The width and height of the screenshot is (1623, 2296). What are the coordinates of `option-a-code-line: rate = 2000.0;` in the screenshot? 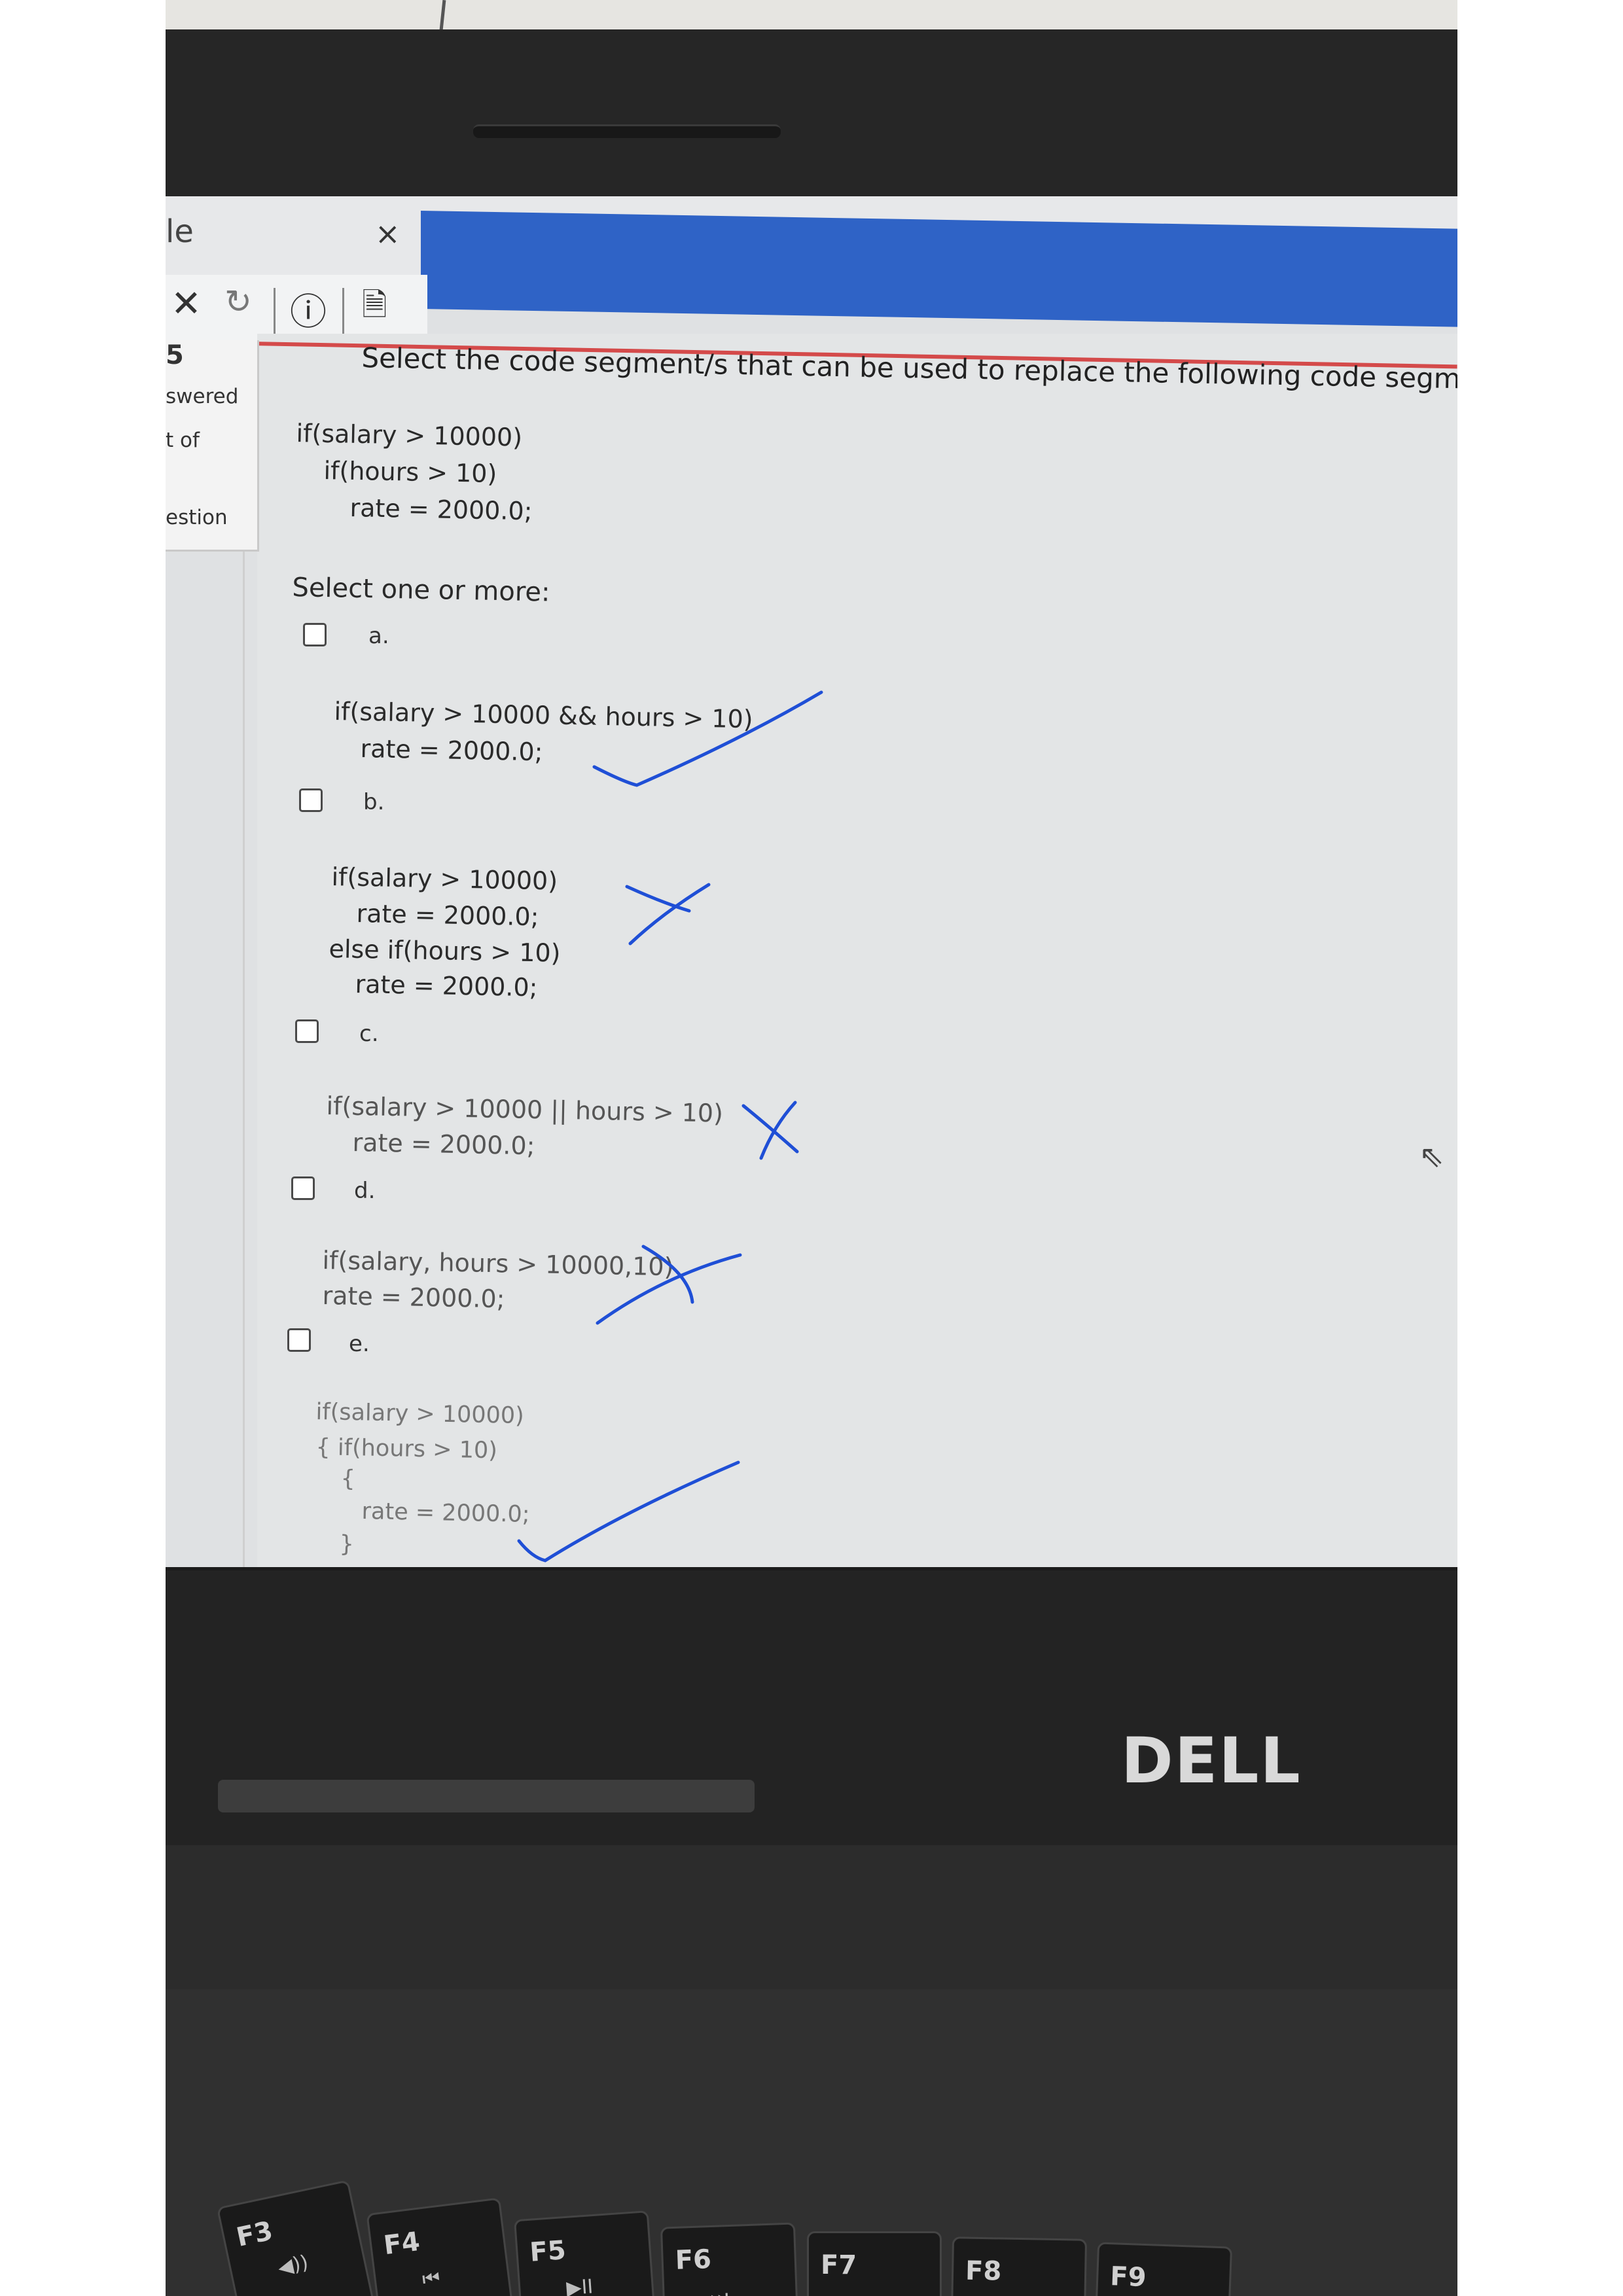 It's located at (451, 751).